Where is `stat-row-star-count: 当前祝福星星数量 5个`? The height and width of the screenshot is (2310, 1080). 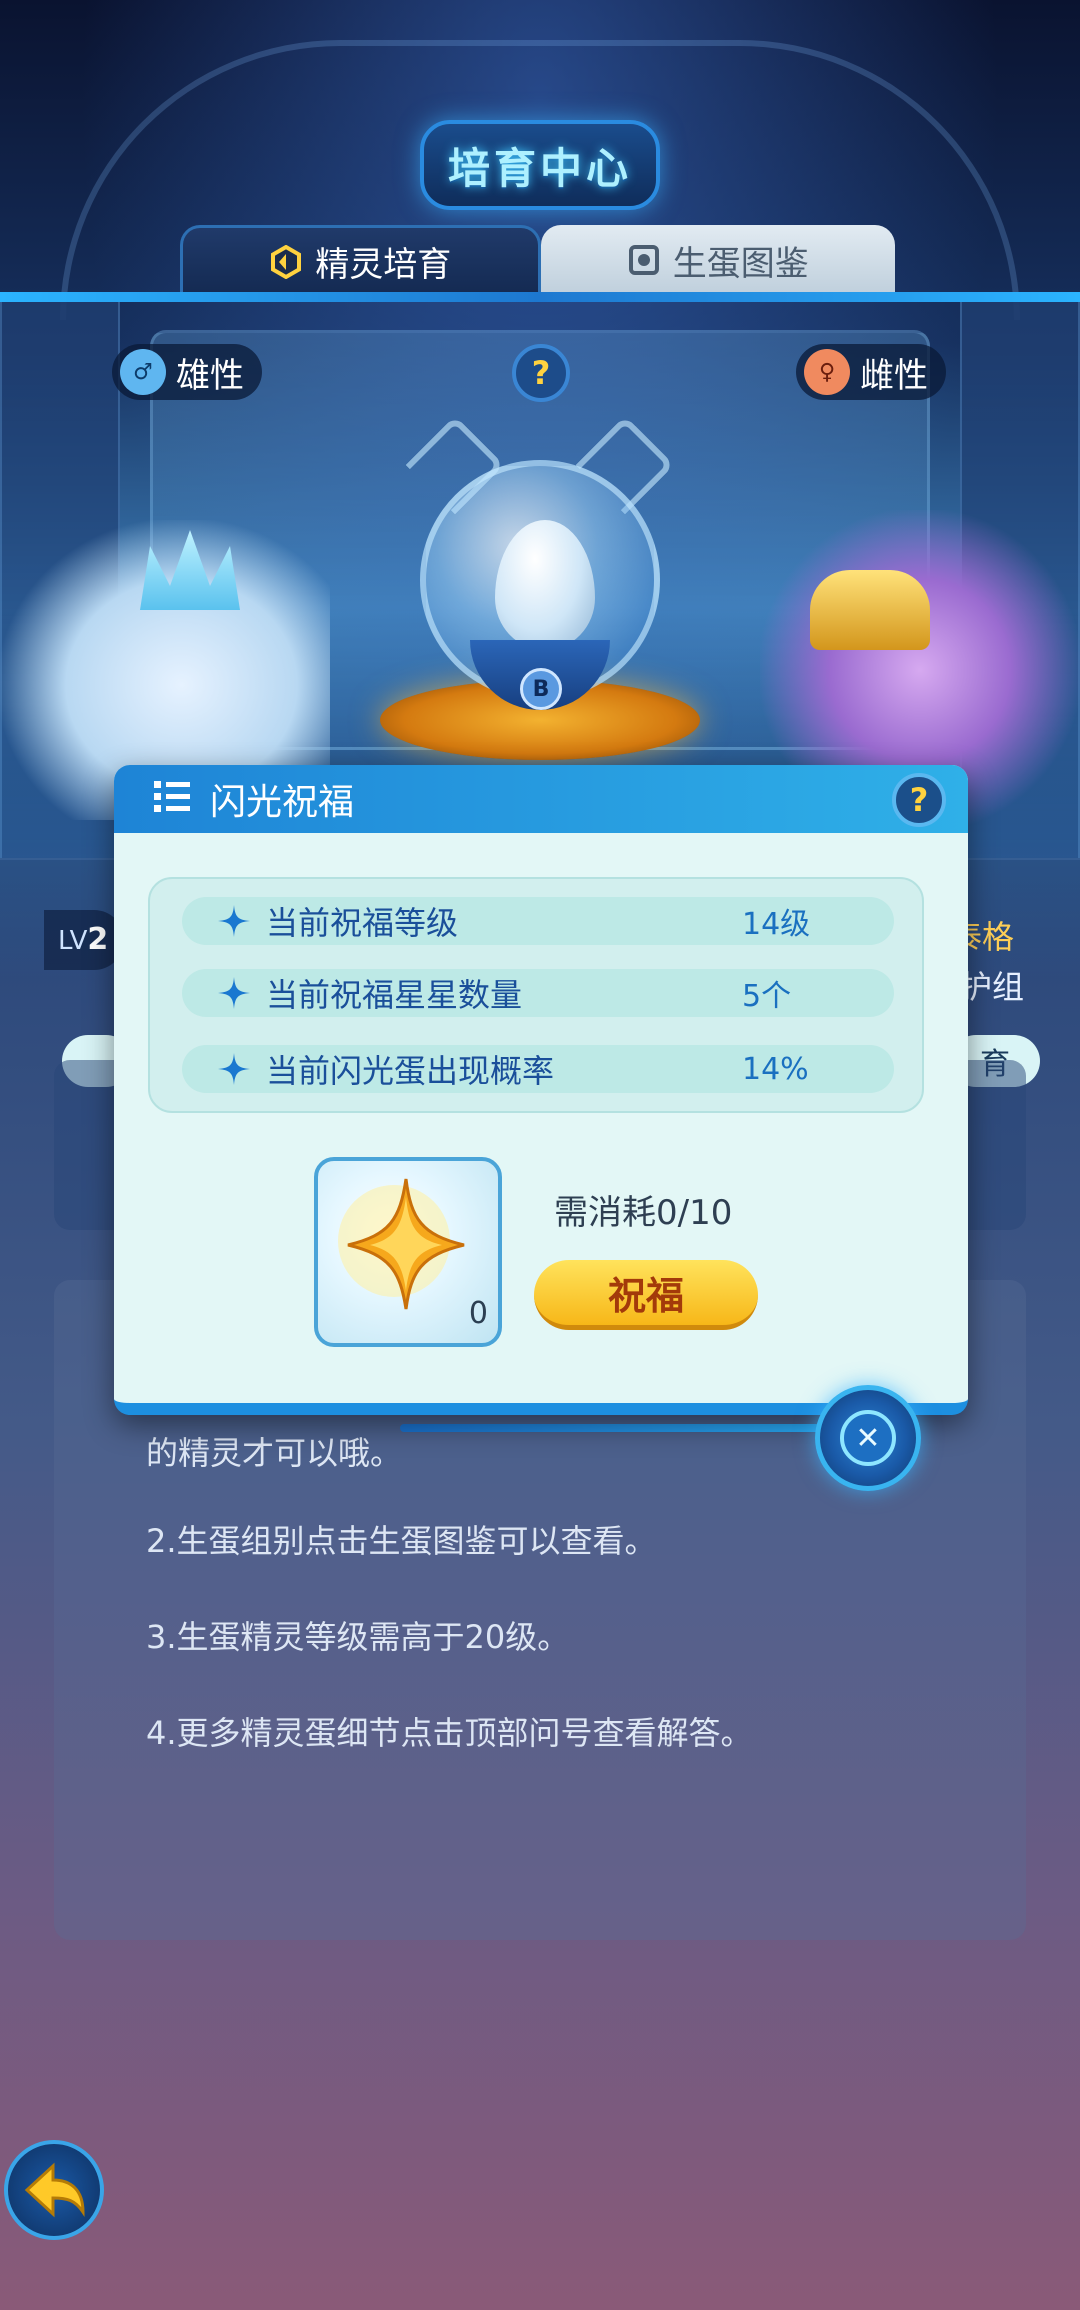
stat-row-star-count: 当前祝福星星数量 5个 is located at coordinates (538, 993).